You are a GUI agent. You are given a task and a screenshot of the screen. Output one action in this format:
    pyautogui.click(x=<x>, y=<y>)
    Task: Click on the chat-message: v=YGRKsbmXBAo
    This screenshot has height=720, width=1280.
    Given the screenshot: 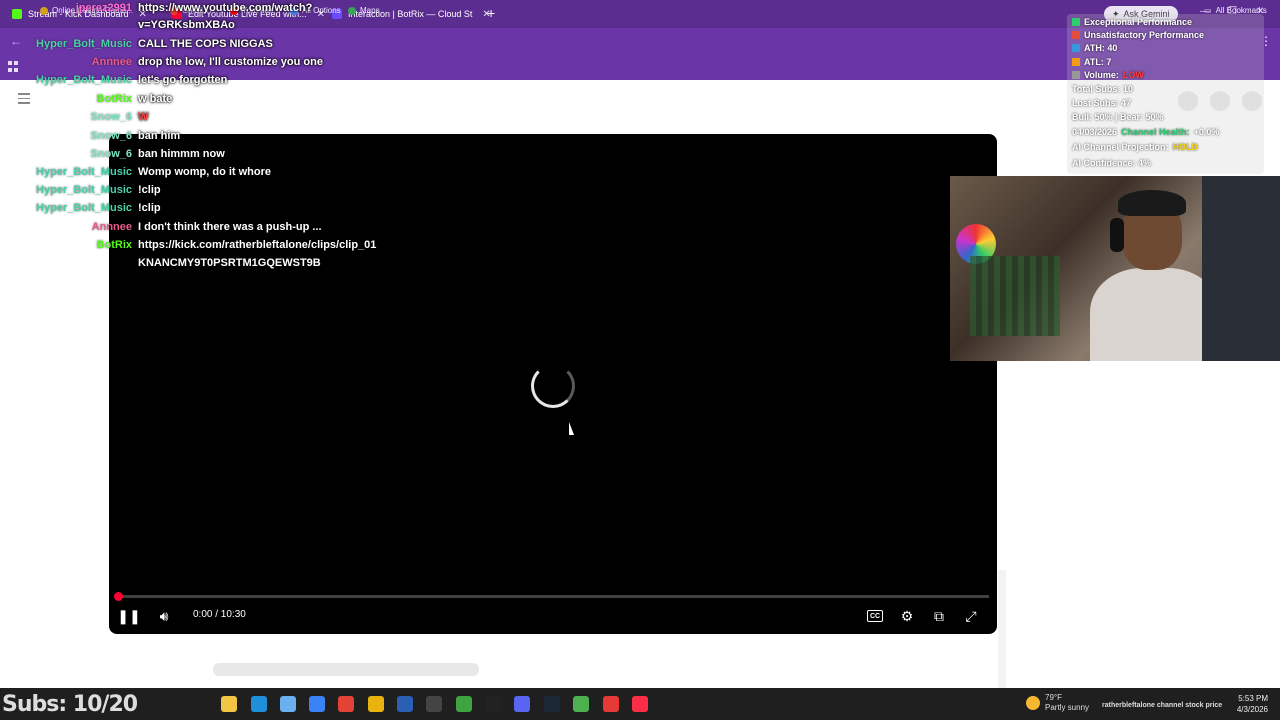 What is the action you would take?
    pyautogui.click(x=300, y=28)
    